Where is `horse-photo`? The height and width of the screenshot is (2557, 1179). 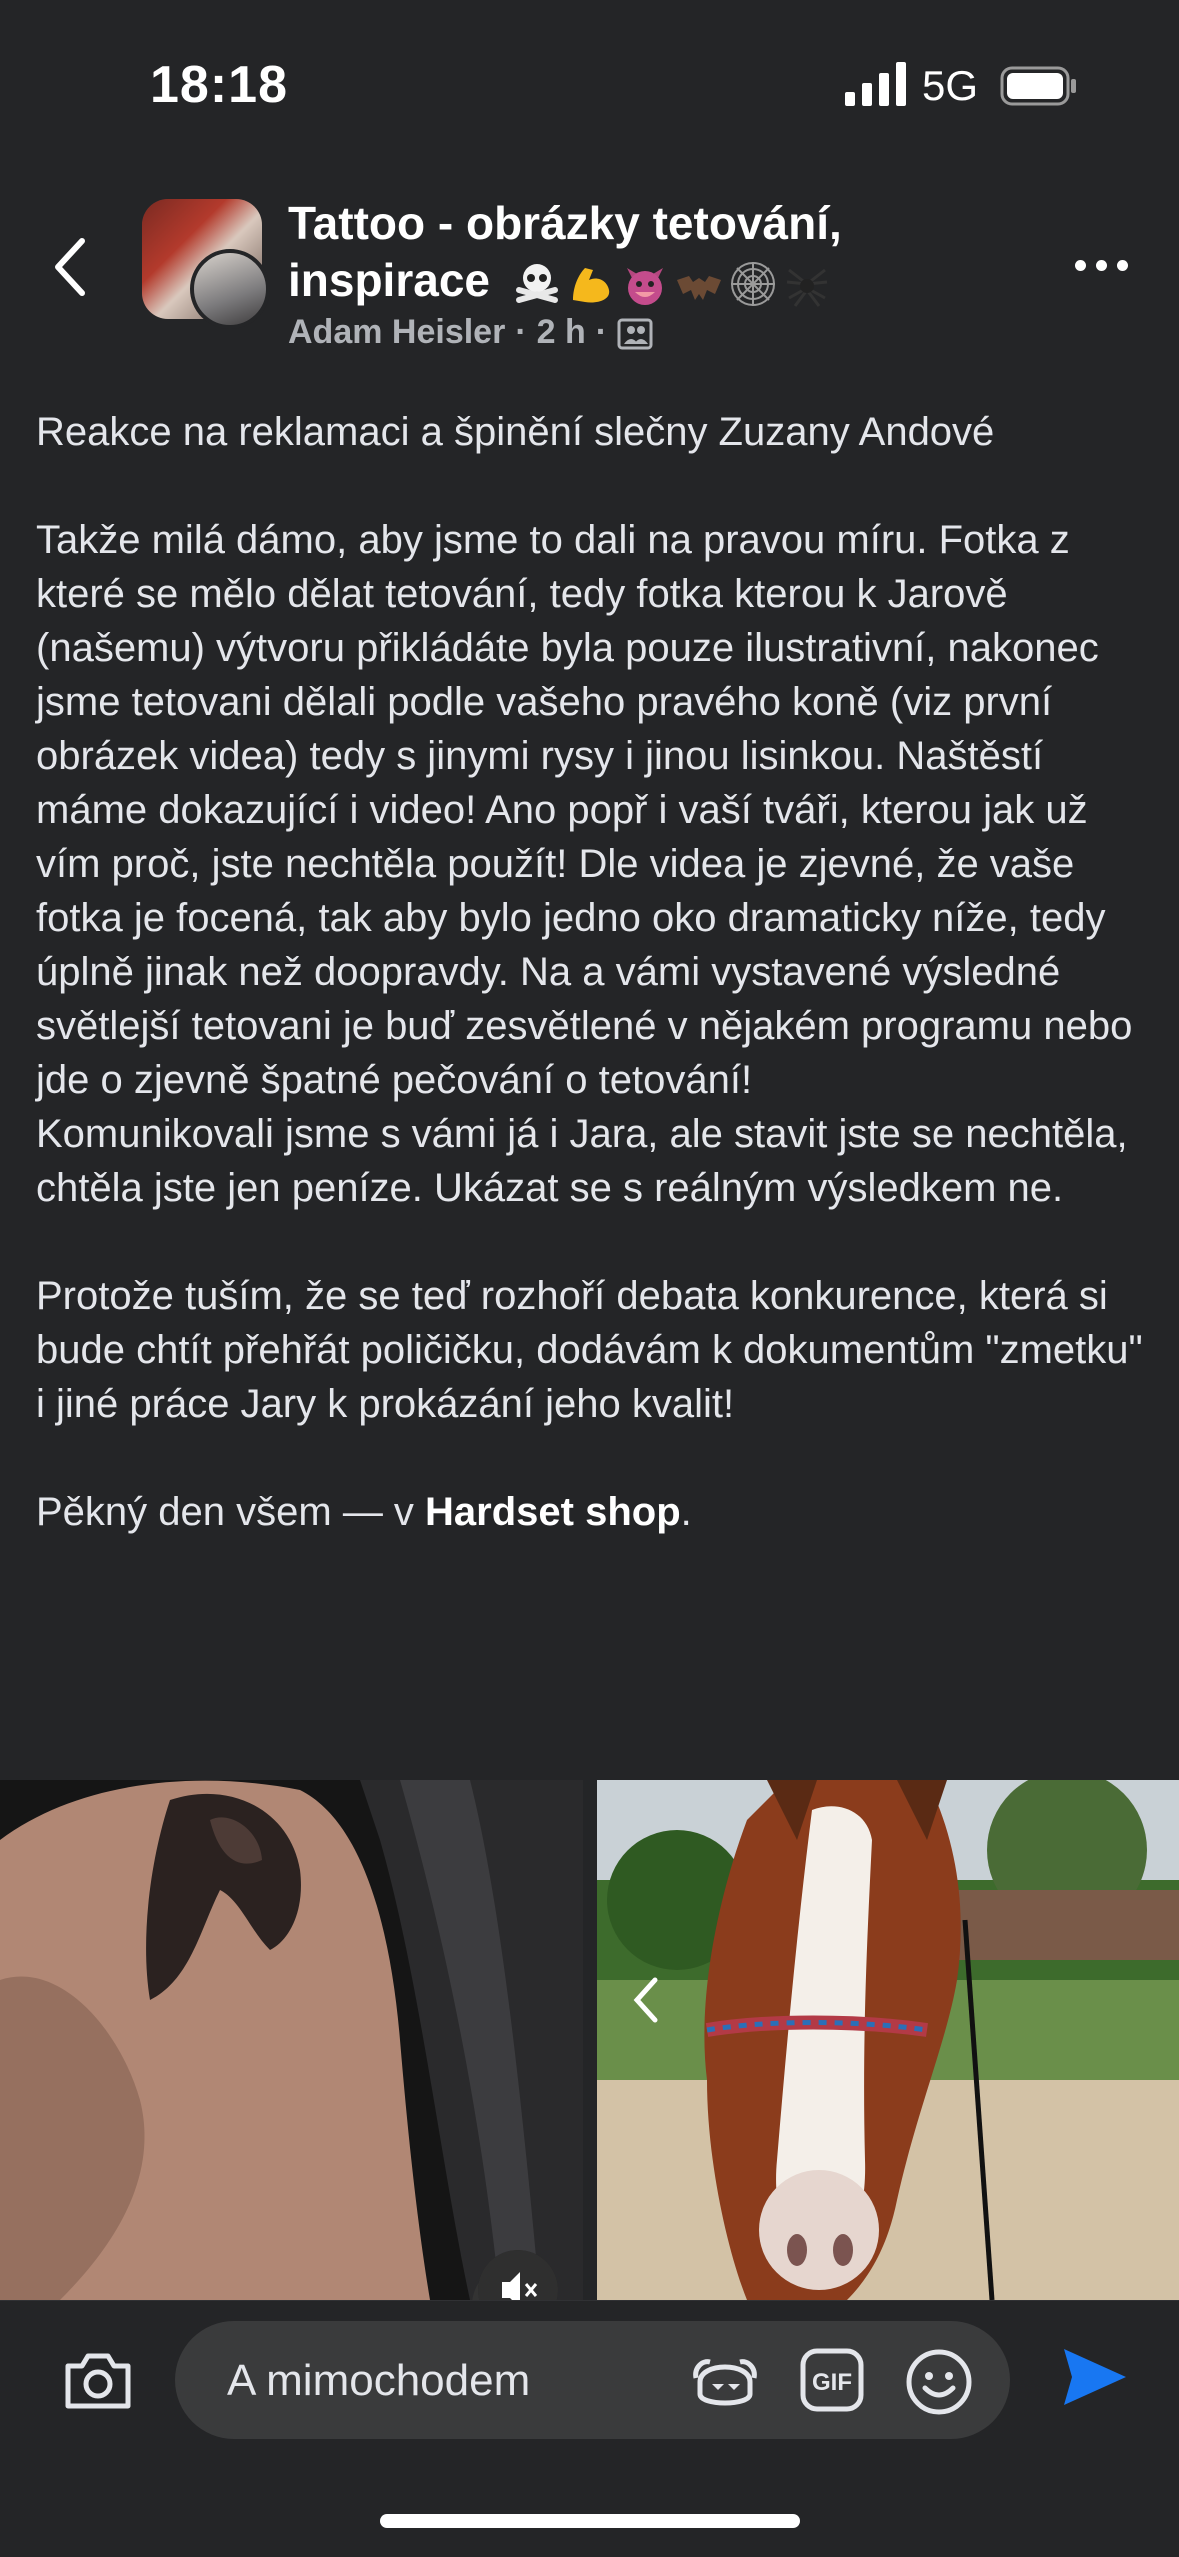
horse-photo is located at coordinates (888, 2040).